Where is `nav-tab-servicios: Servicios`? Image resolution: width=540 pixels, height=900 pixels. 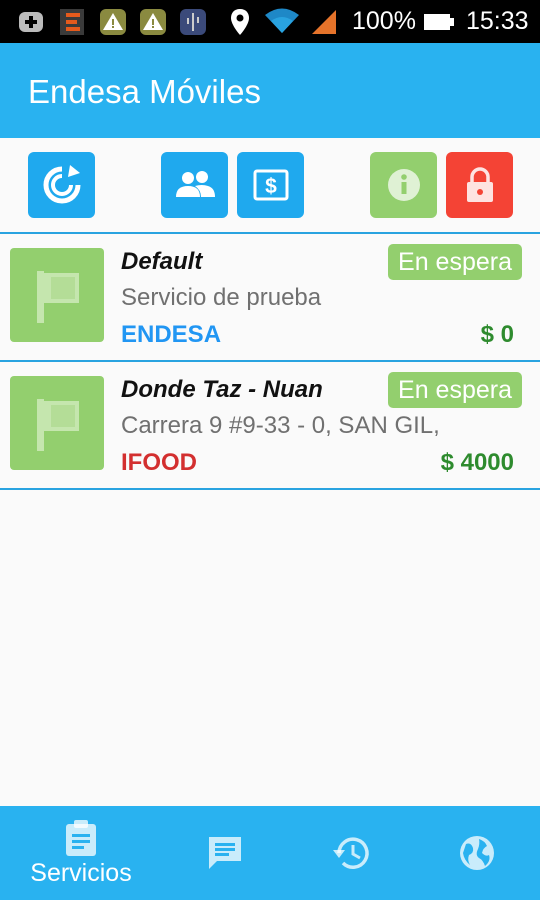 nav-tab-servicios: Servicios is located at coordinates (81, 853).